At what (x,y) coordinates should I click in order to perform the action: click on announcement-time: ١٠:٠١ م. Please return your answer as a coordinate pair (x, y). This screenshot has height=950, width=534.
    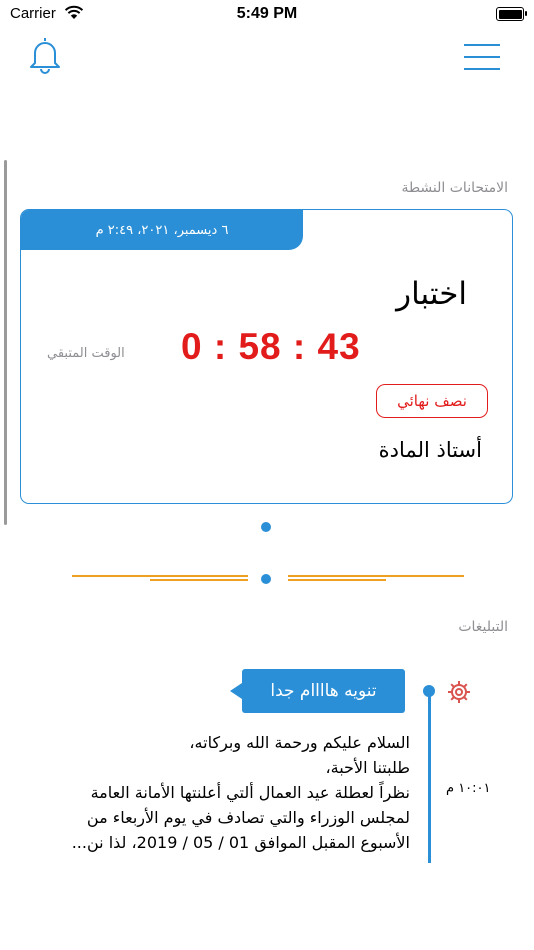
    Looking at the image, I should click on (468, 788).